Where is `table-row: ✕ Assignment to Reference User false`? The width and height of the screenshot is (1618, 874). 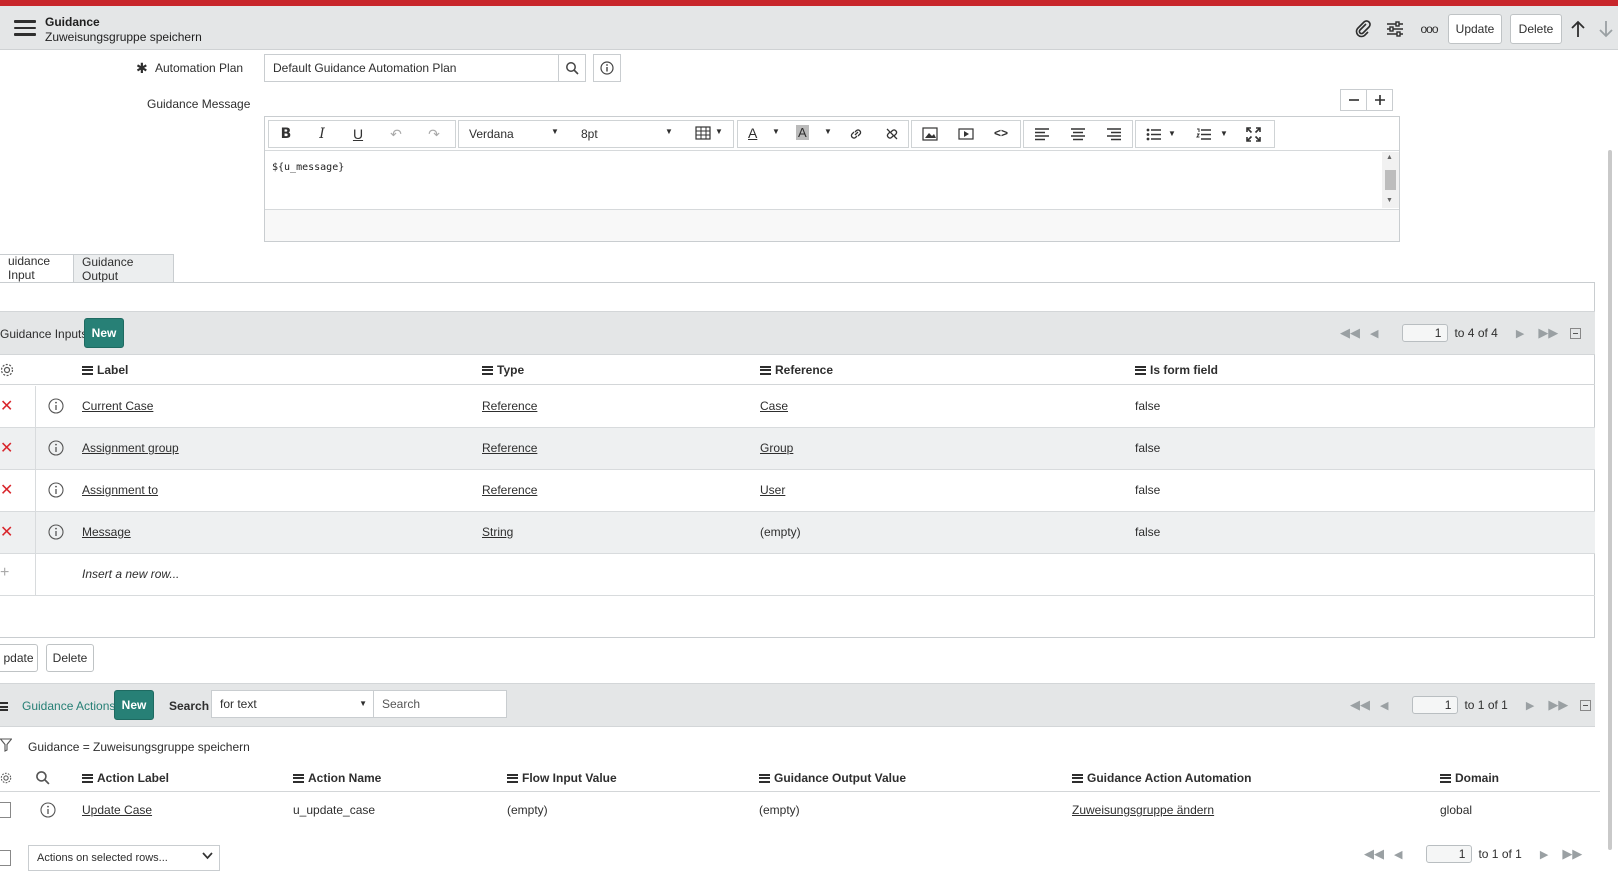
table-row: ✕ Assignment to Reference User false is located at coordinates (797, 491).